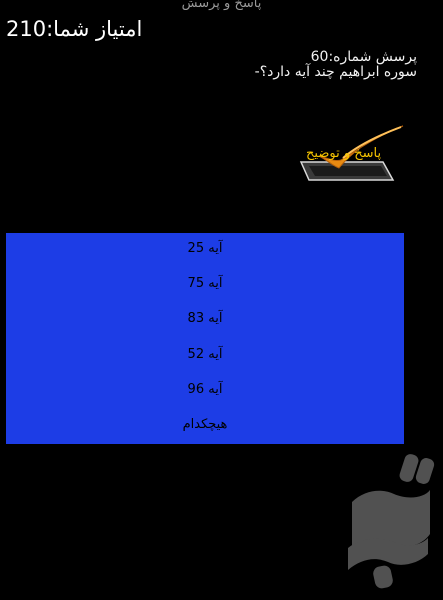  I want to click on score-label: امتیاز شما:210, so click(74, 29).